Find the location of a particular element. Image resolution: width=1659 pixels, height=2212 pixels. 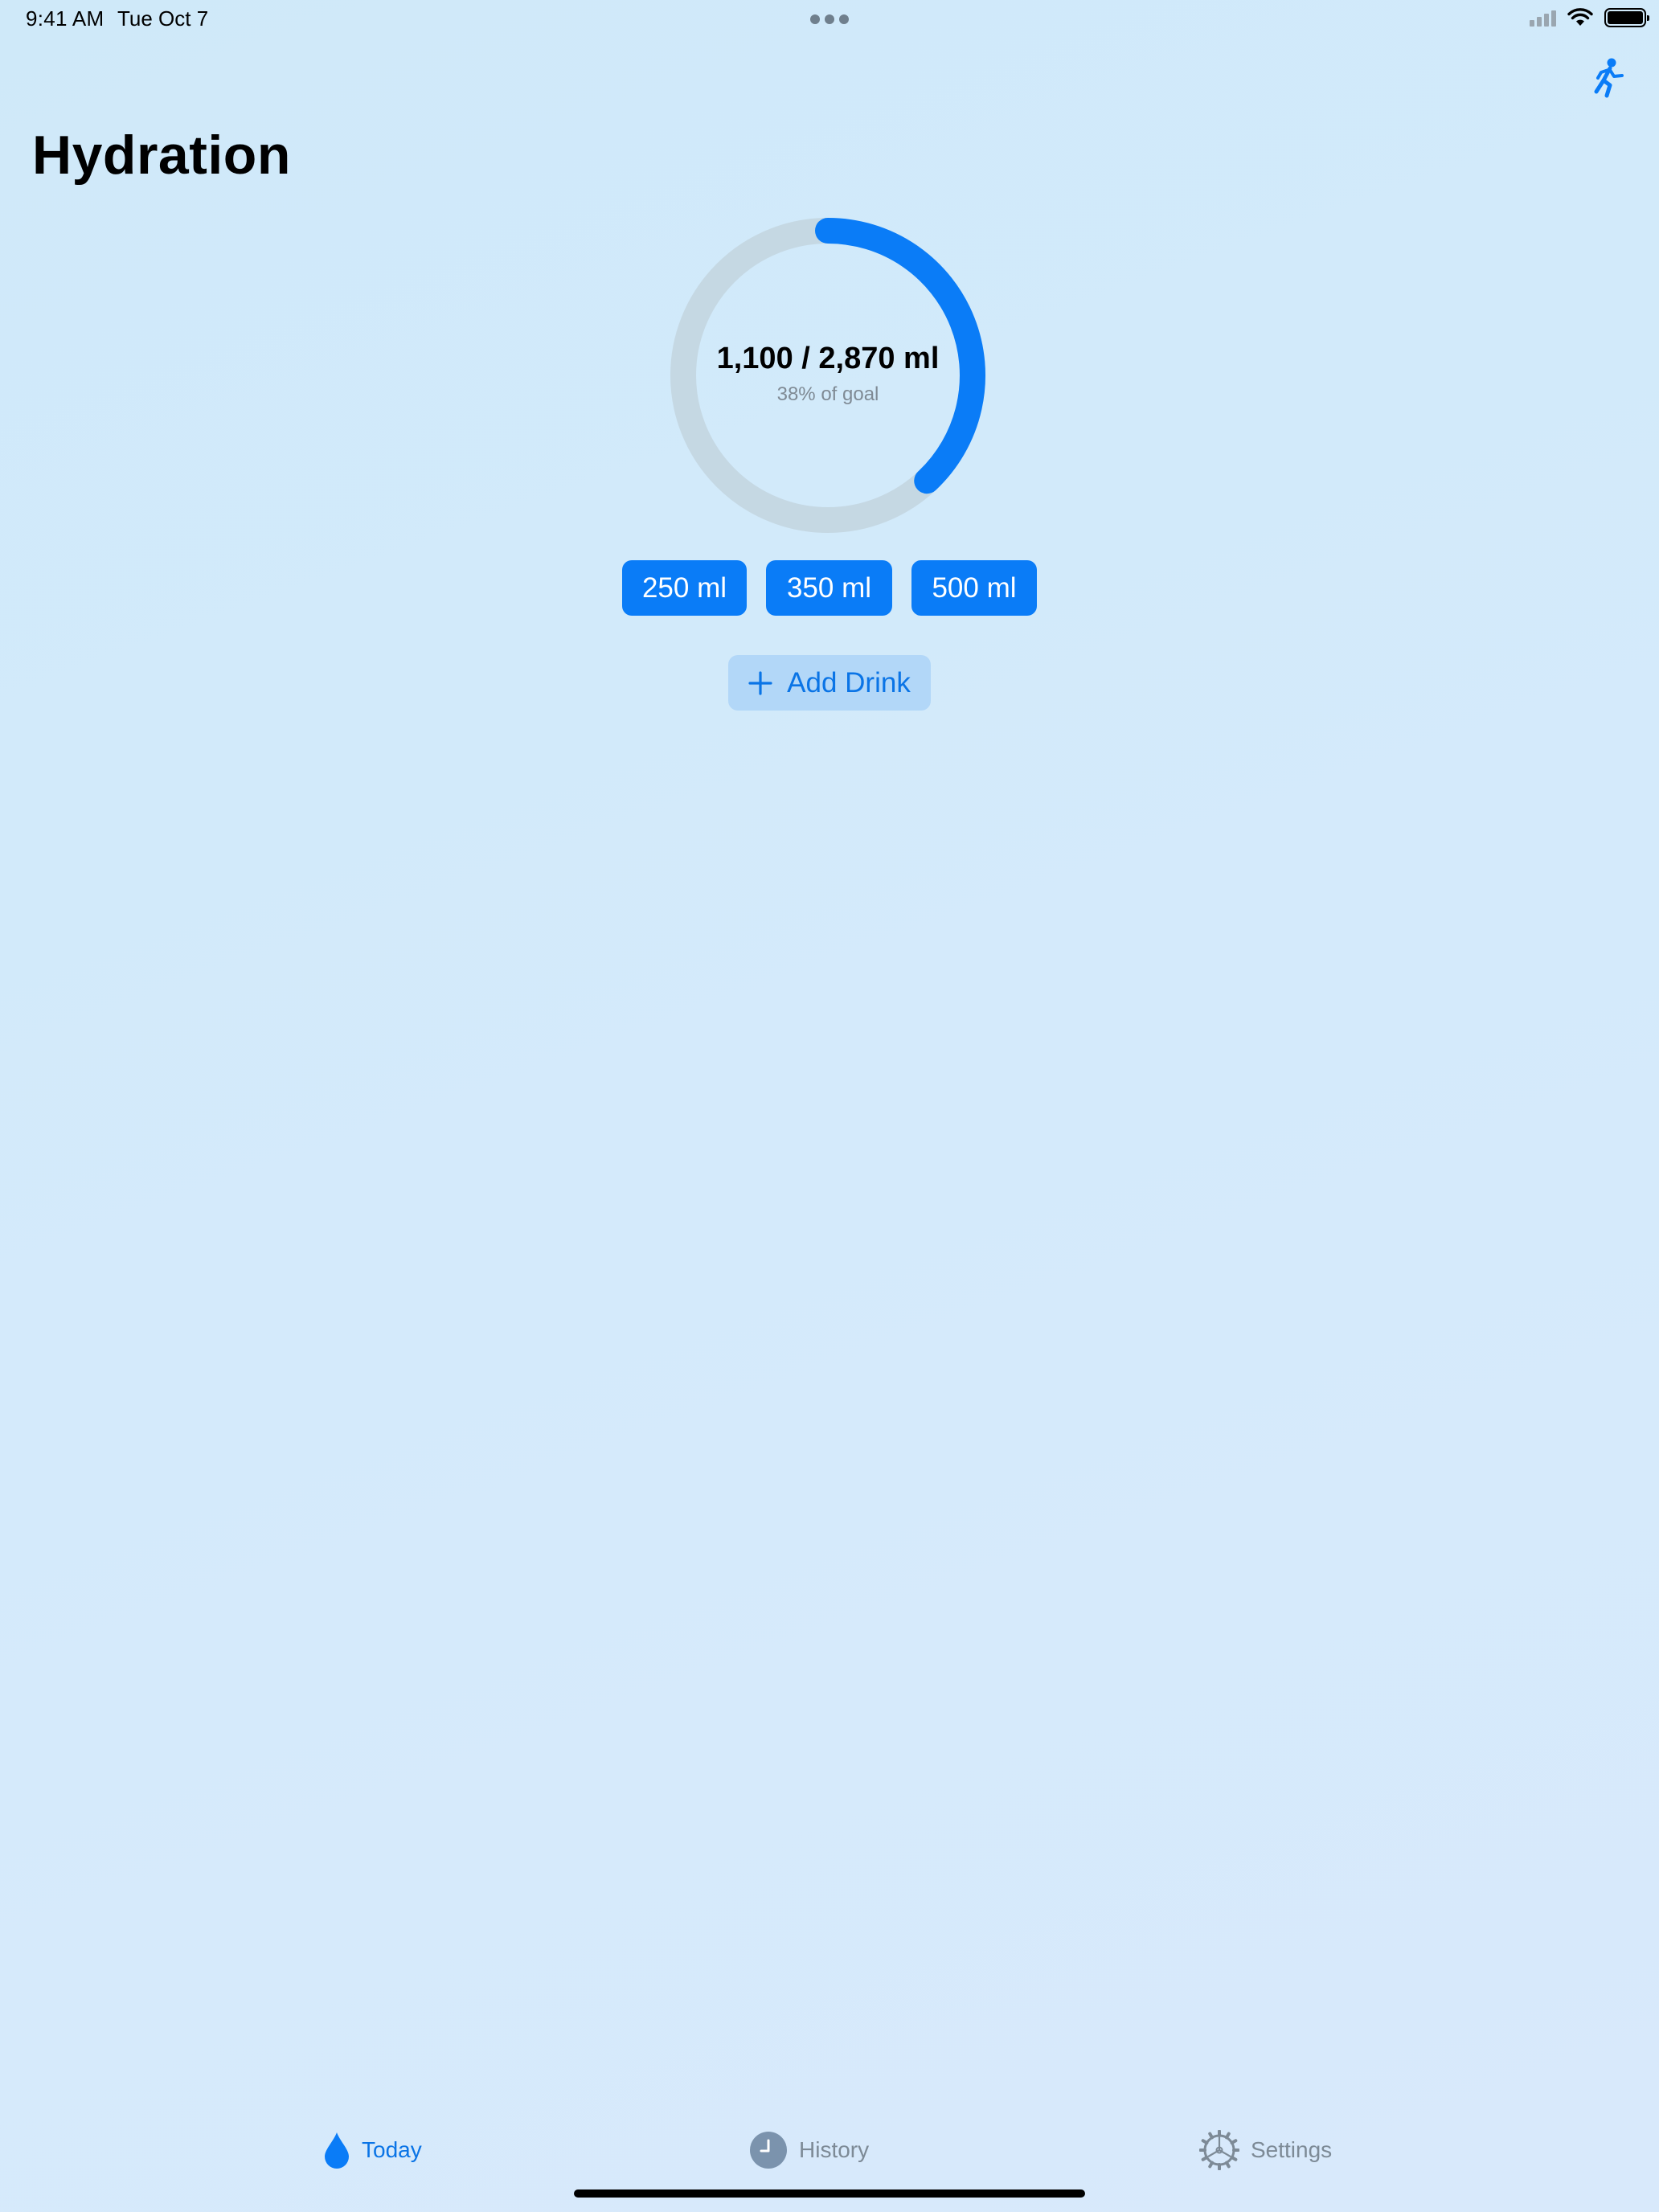

tab-today: Today is located at coordinates (372, 2150).